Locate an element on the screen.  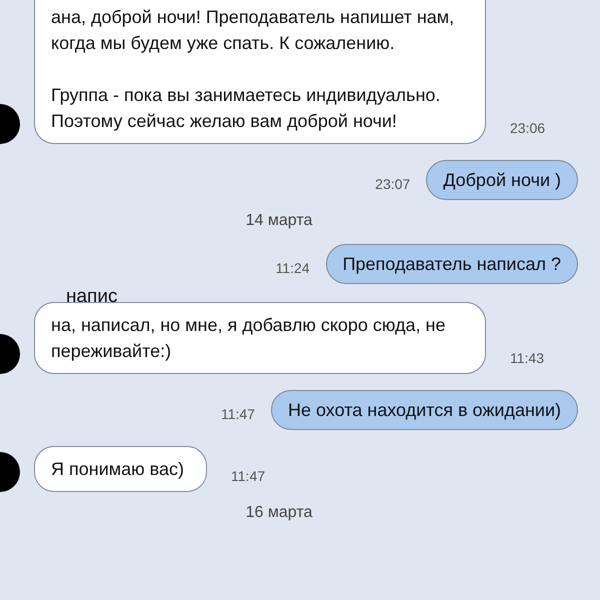
message-text: Доброй ночи ) is located at coordinates (502, 180).